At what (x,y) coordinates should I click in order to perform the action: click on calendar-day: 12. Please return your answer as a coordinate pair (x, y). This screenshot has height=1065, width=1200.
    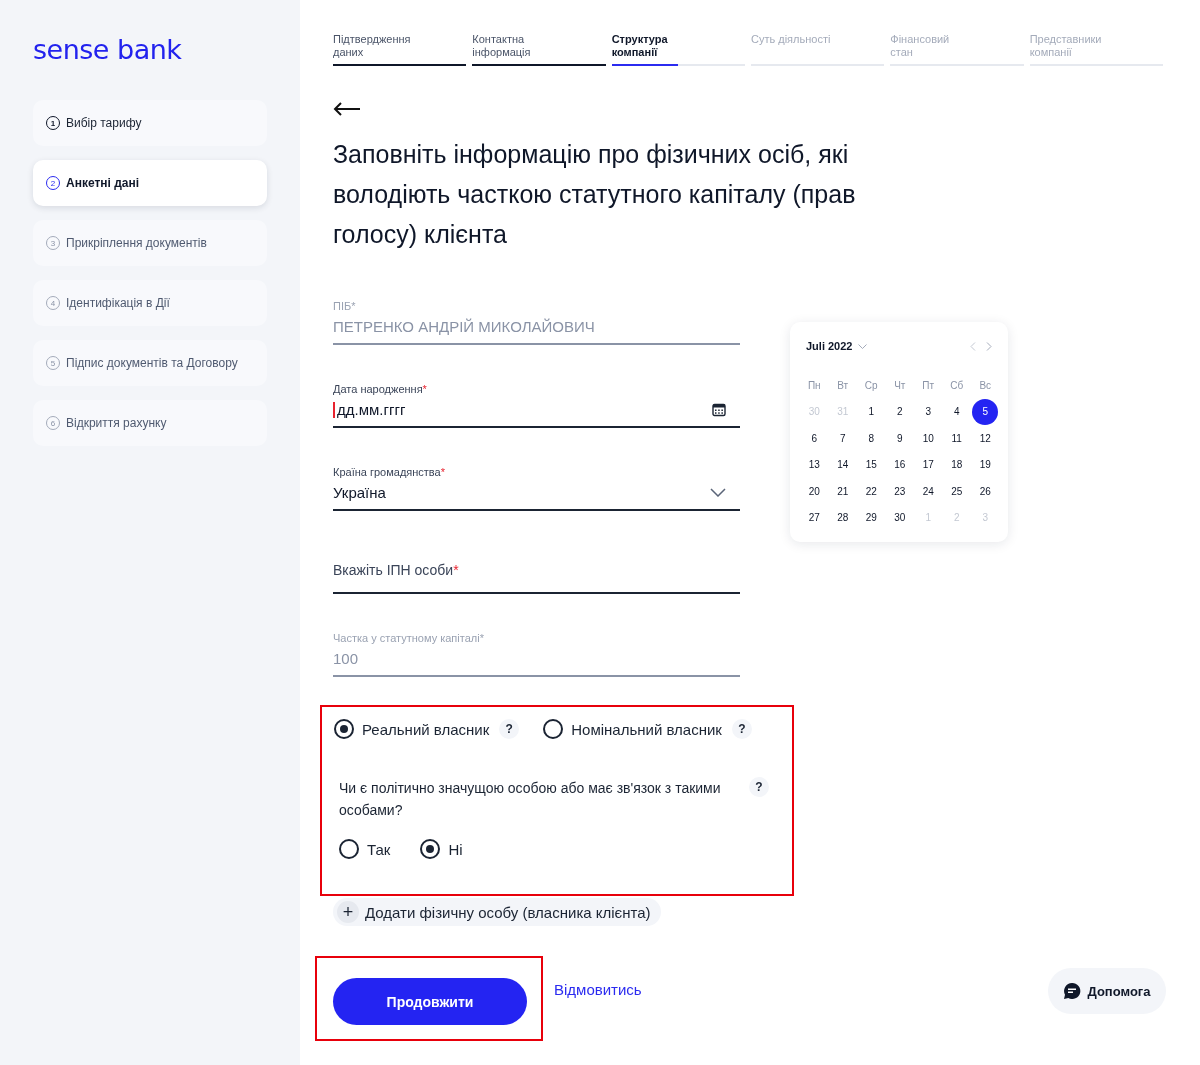
    Looking at the image, I should click on (985, 438).